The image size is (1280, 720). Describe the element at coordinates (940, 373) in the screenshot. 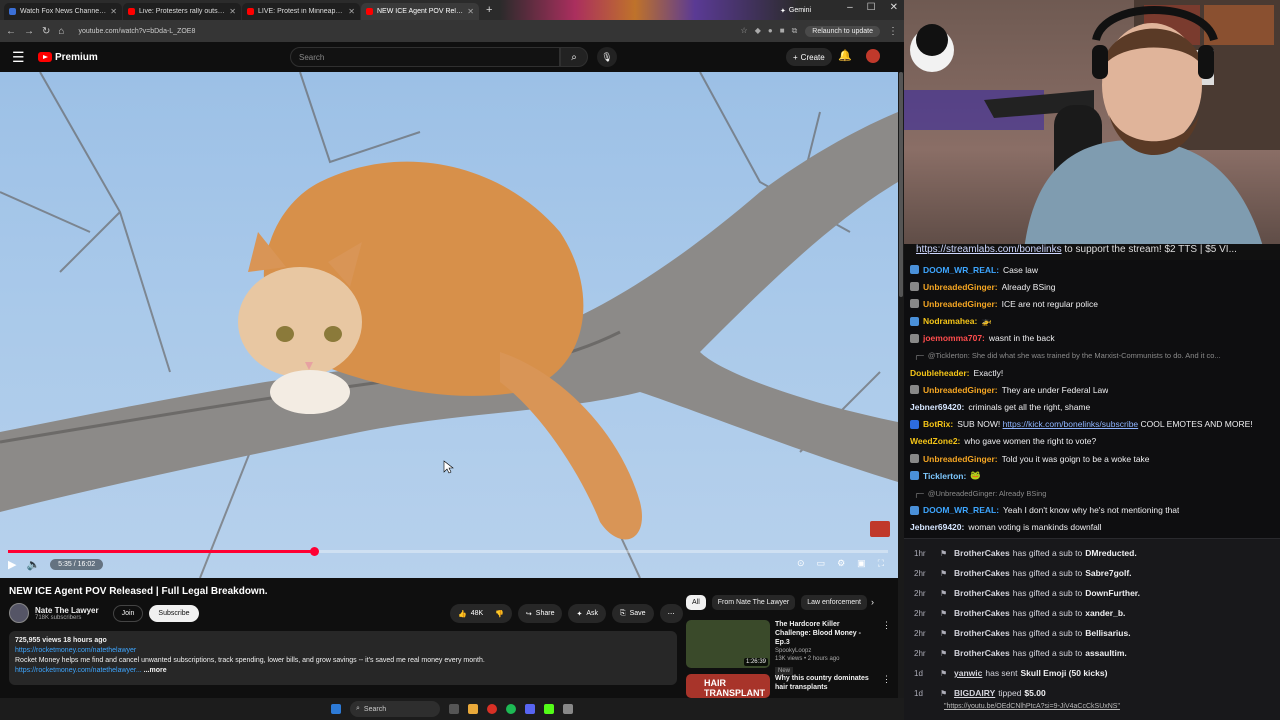

I see `chat-username: Doubleheader:` at that location.